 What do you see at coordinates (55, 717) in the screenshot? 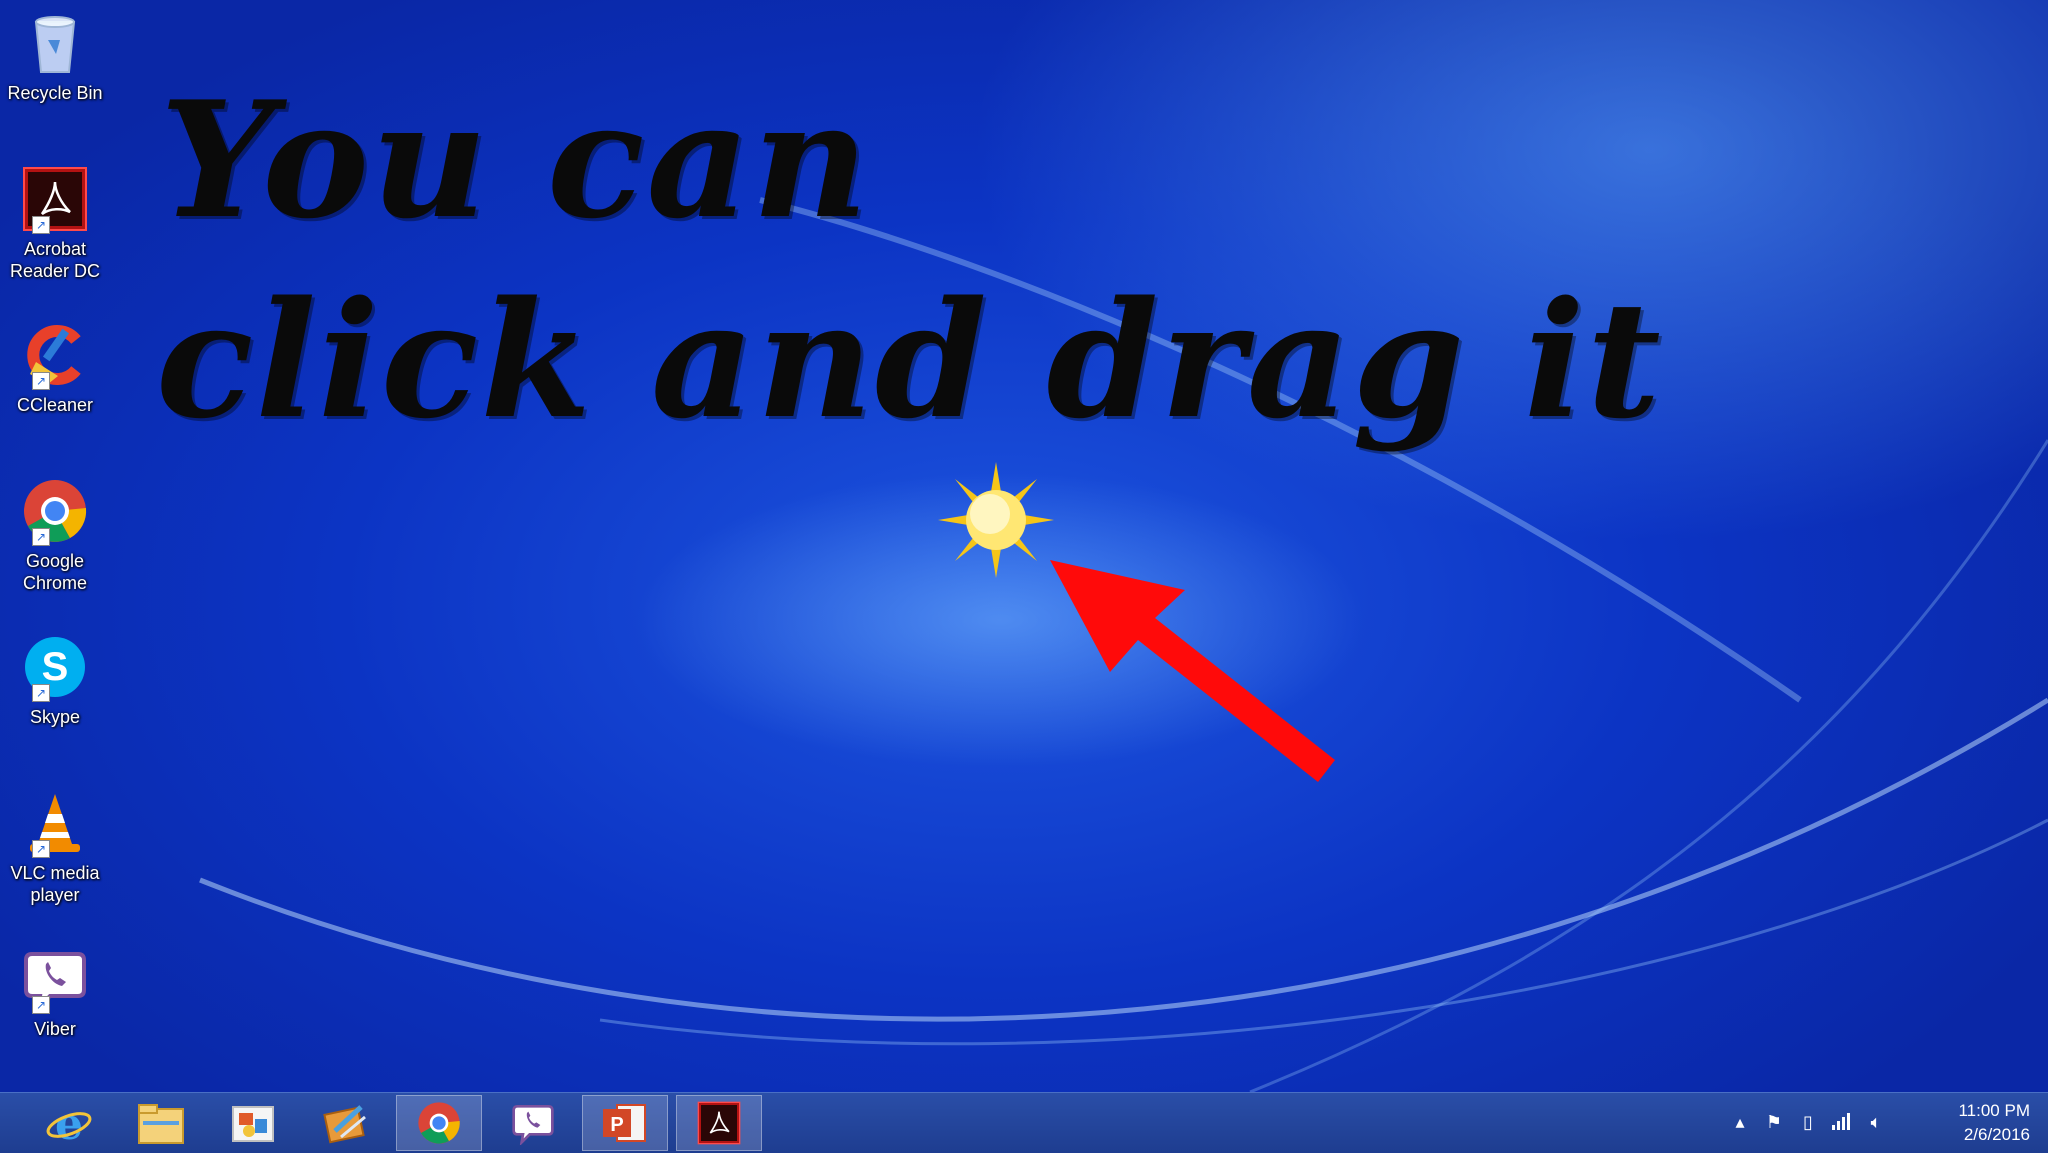
I see `desktop-icon-label: Skype` at bounding box center [55, 717].